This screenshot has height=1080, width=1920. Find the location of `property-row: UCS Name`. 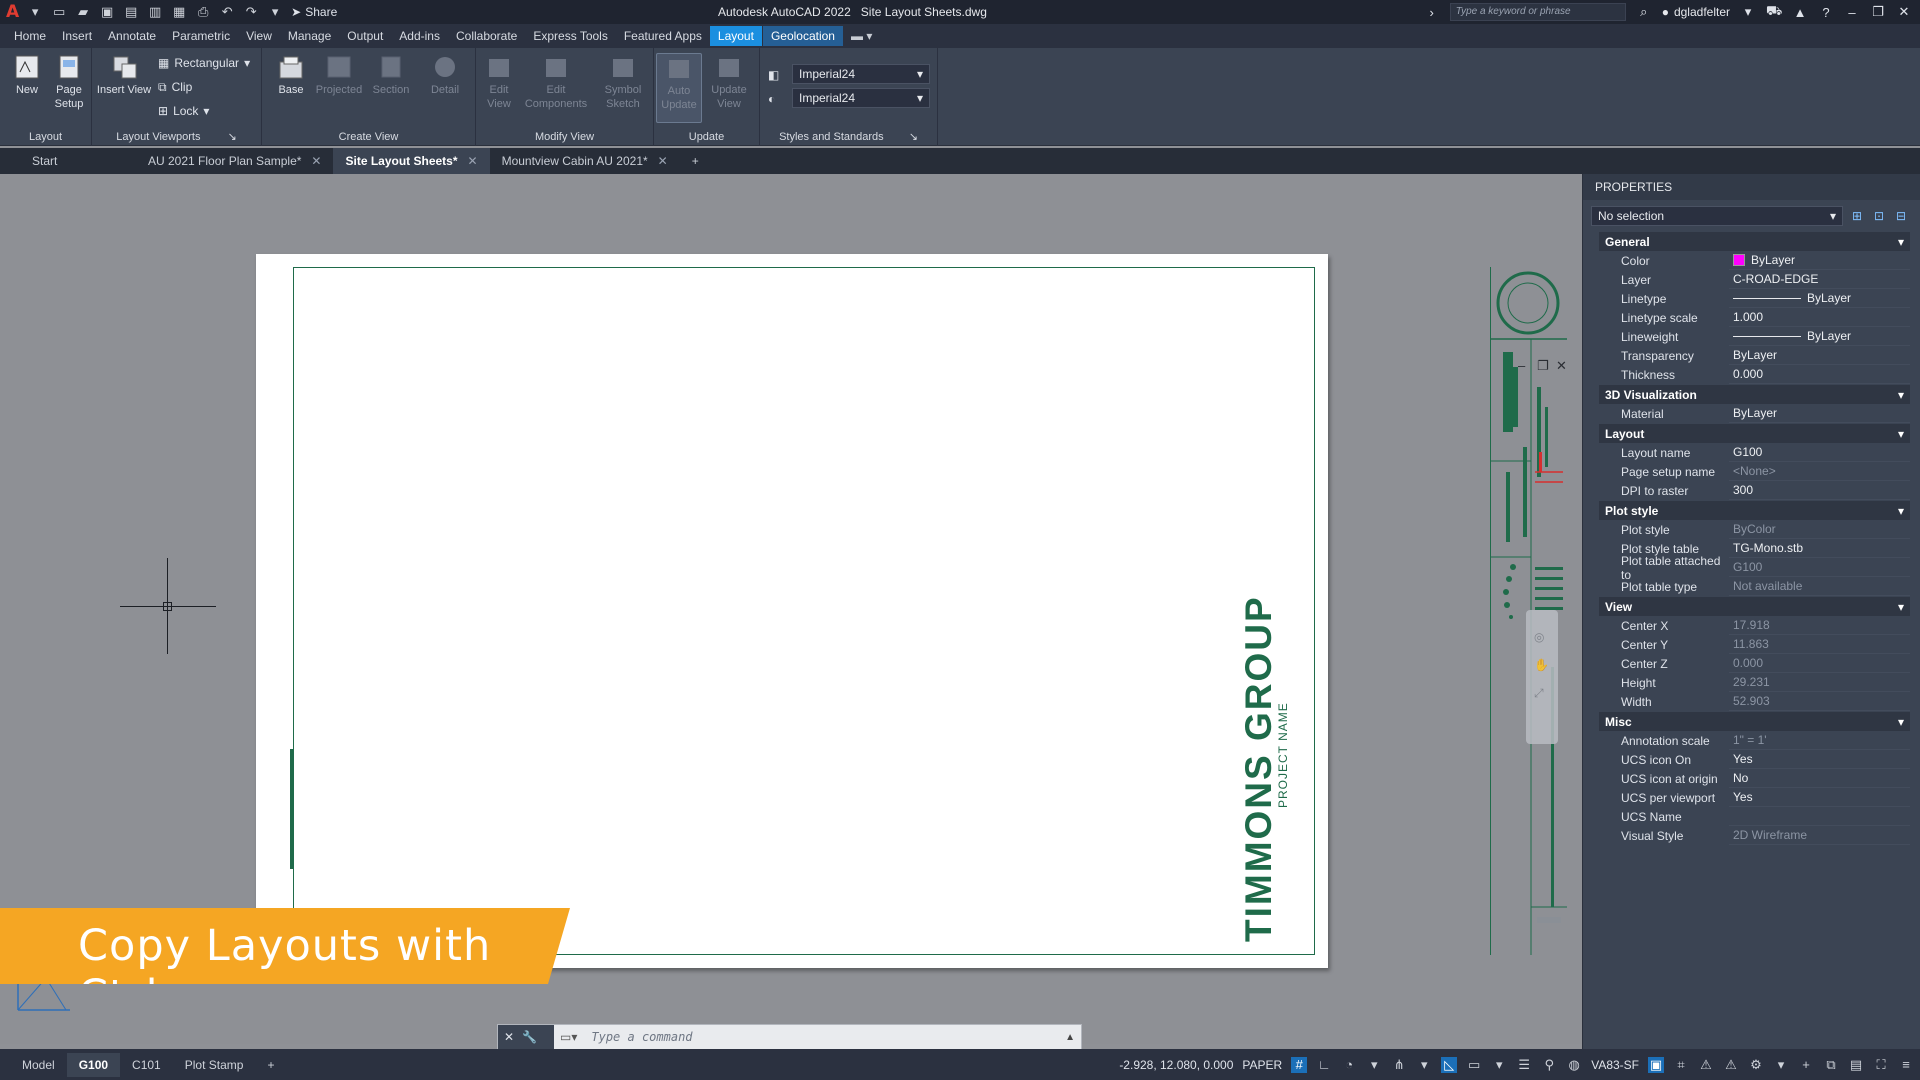

property-row: UCS Name is located at coordinates (1754, 816).